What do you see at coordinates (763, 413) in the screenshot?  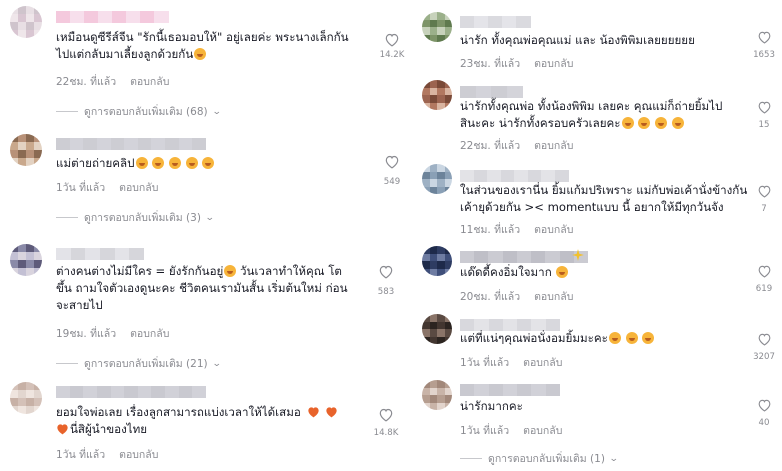 I see `like-button: 40` at bounding box center [763, 413].